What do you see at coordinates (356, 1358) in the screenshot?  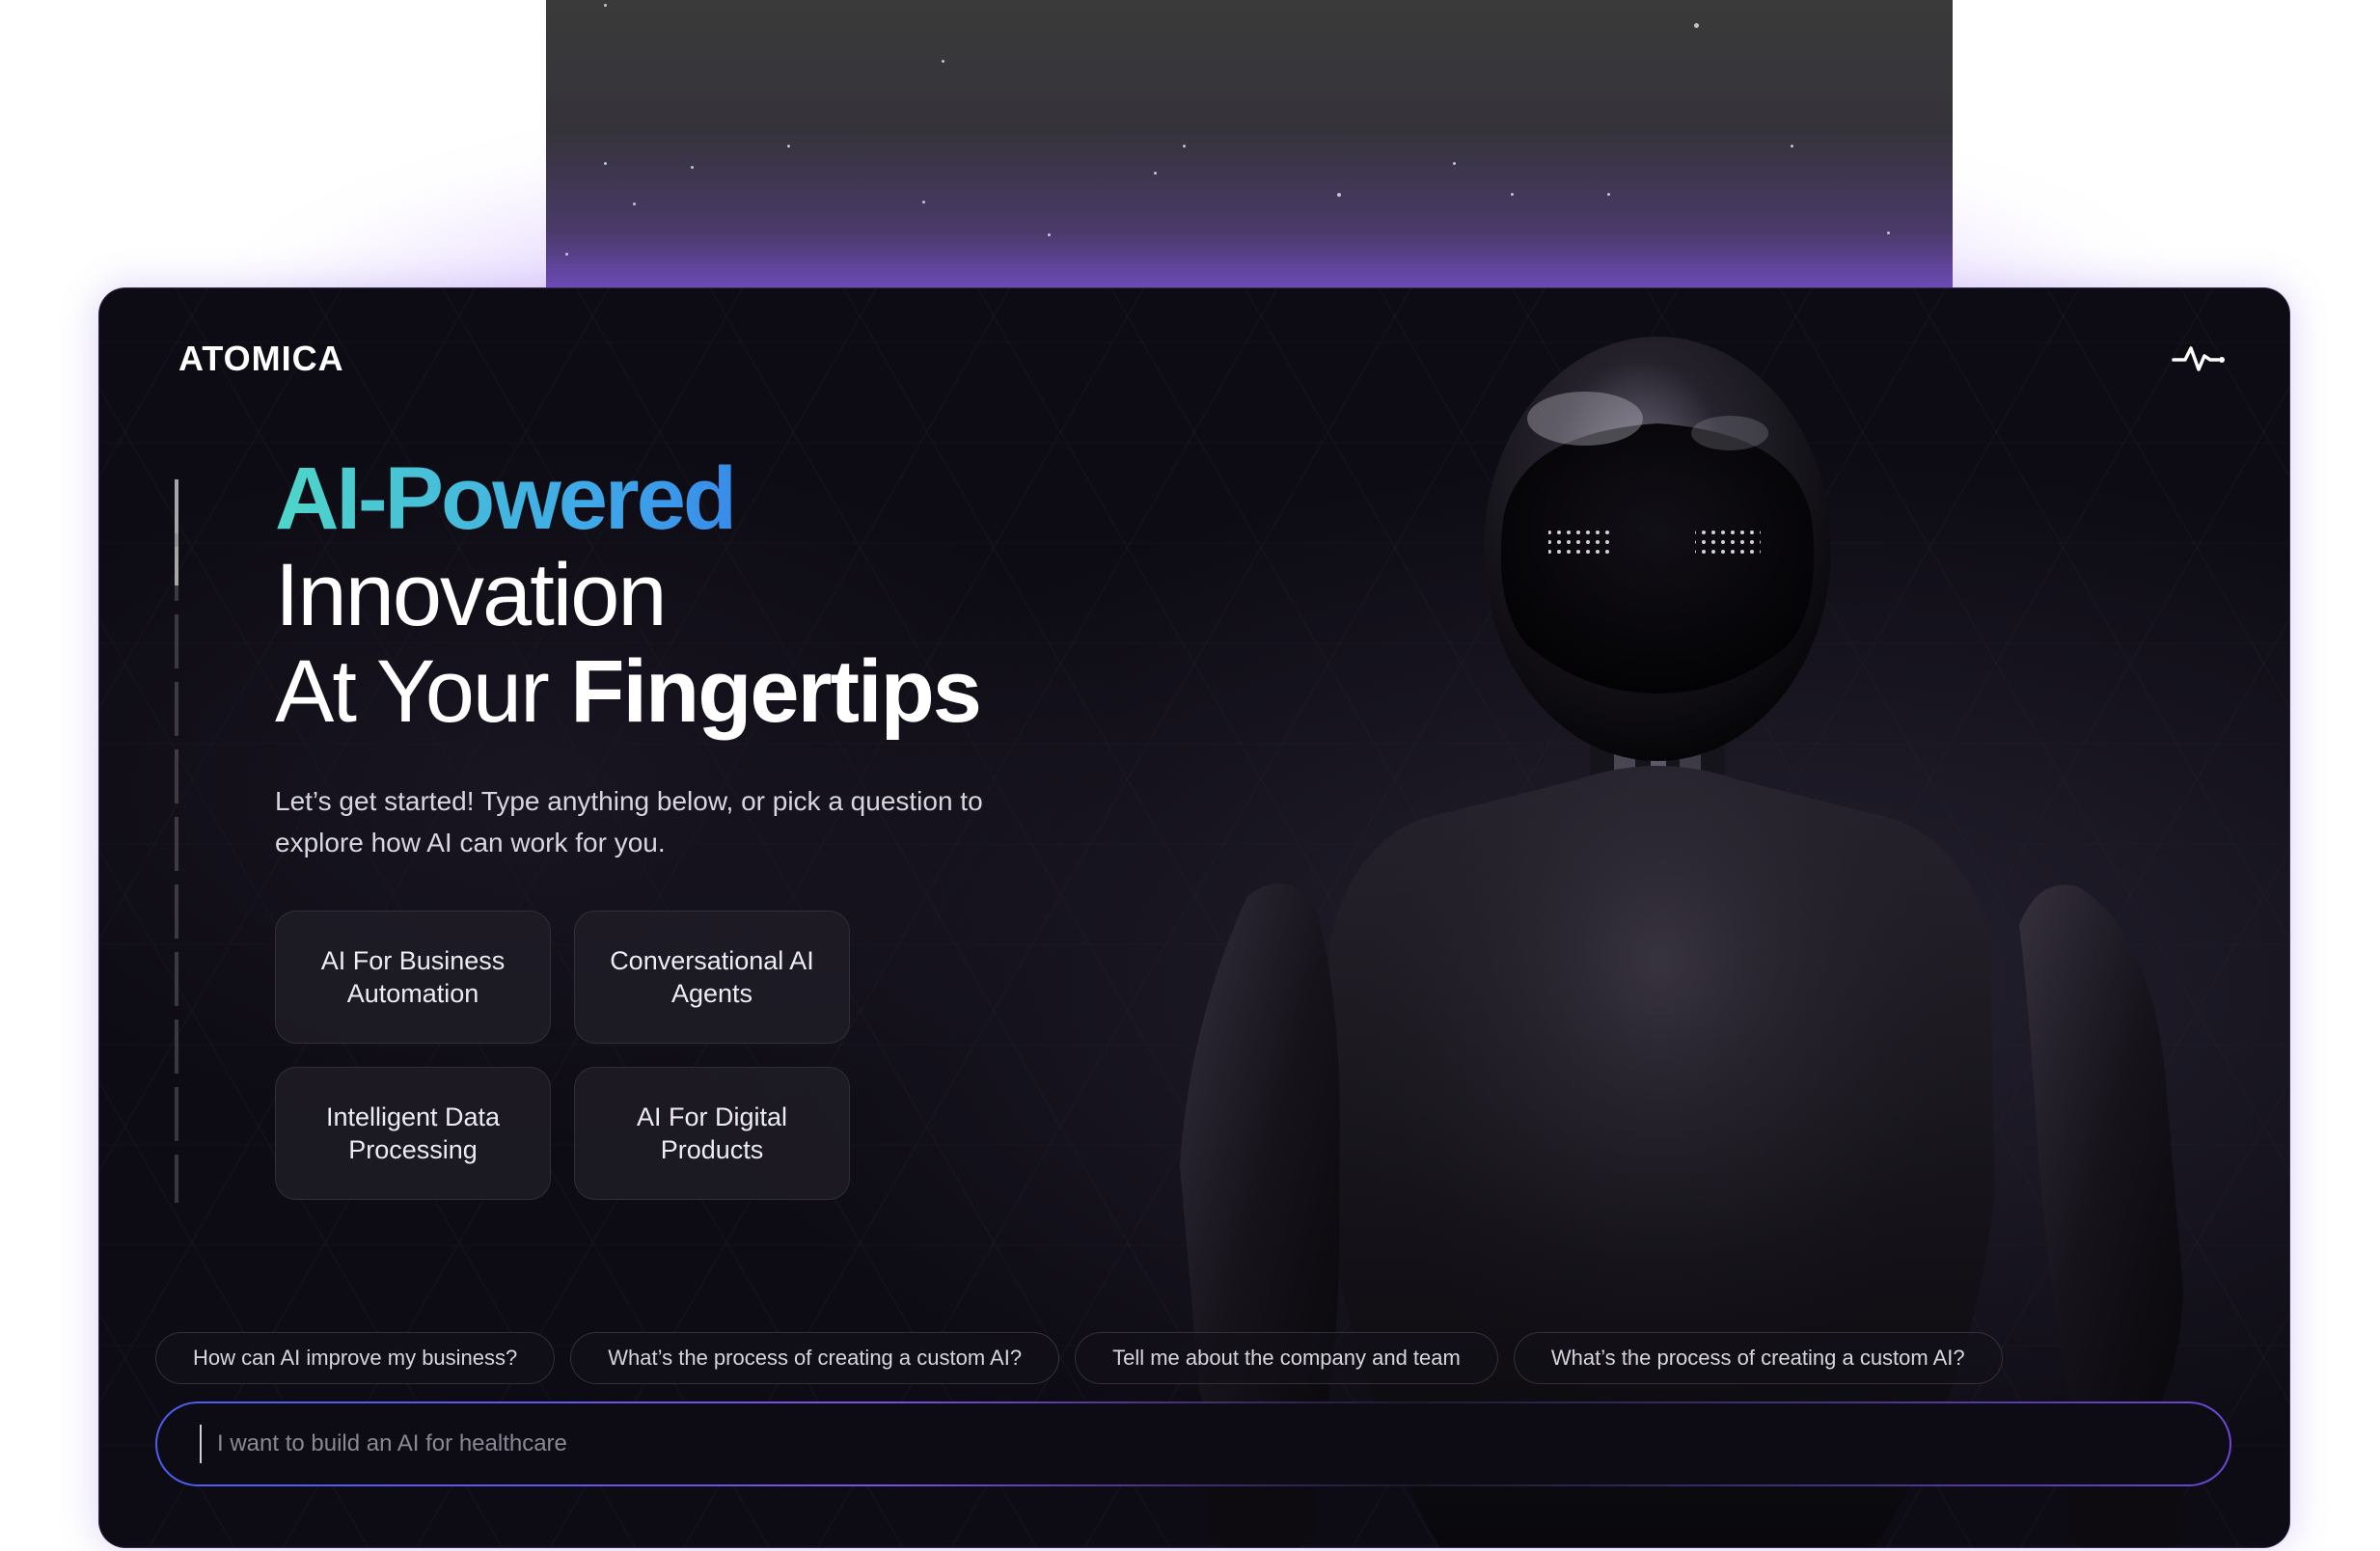 I see `suggestion-chip: How can AI improve my business?` at bounding box center [356, 1358].